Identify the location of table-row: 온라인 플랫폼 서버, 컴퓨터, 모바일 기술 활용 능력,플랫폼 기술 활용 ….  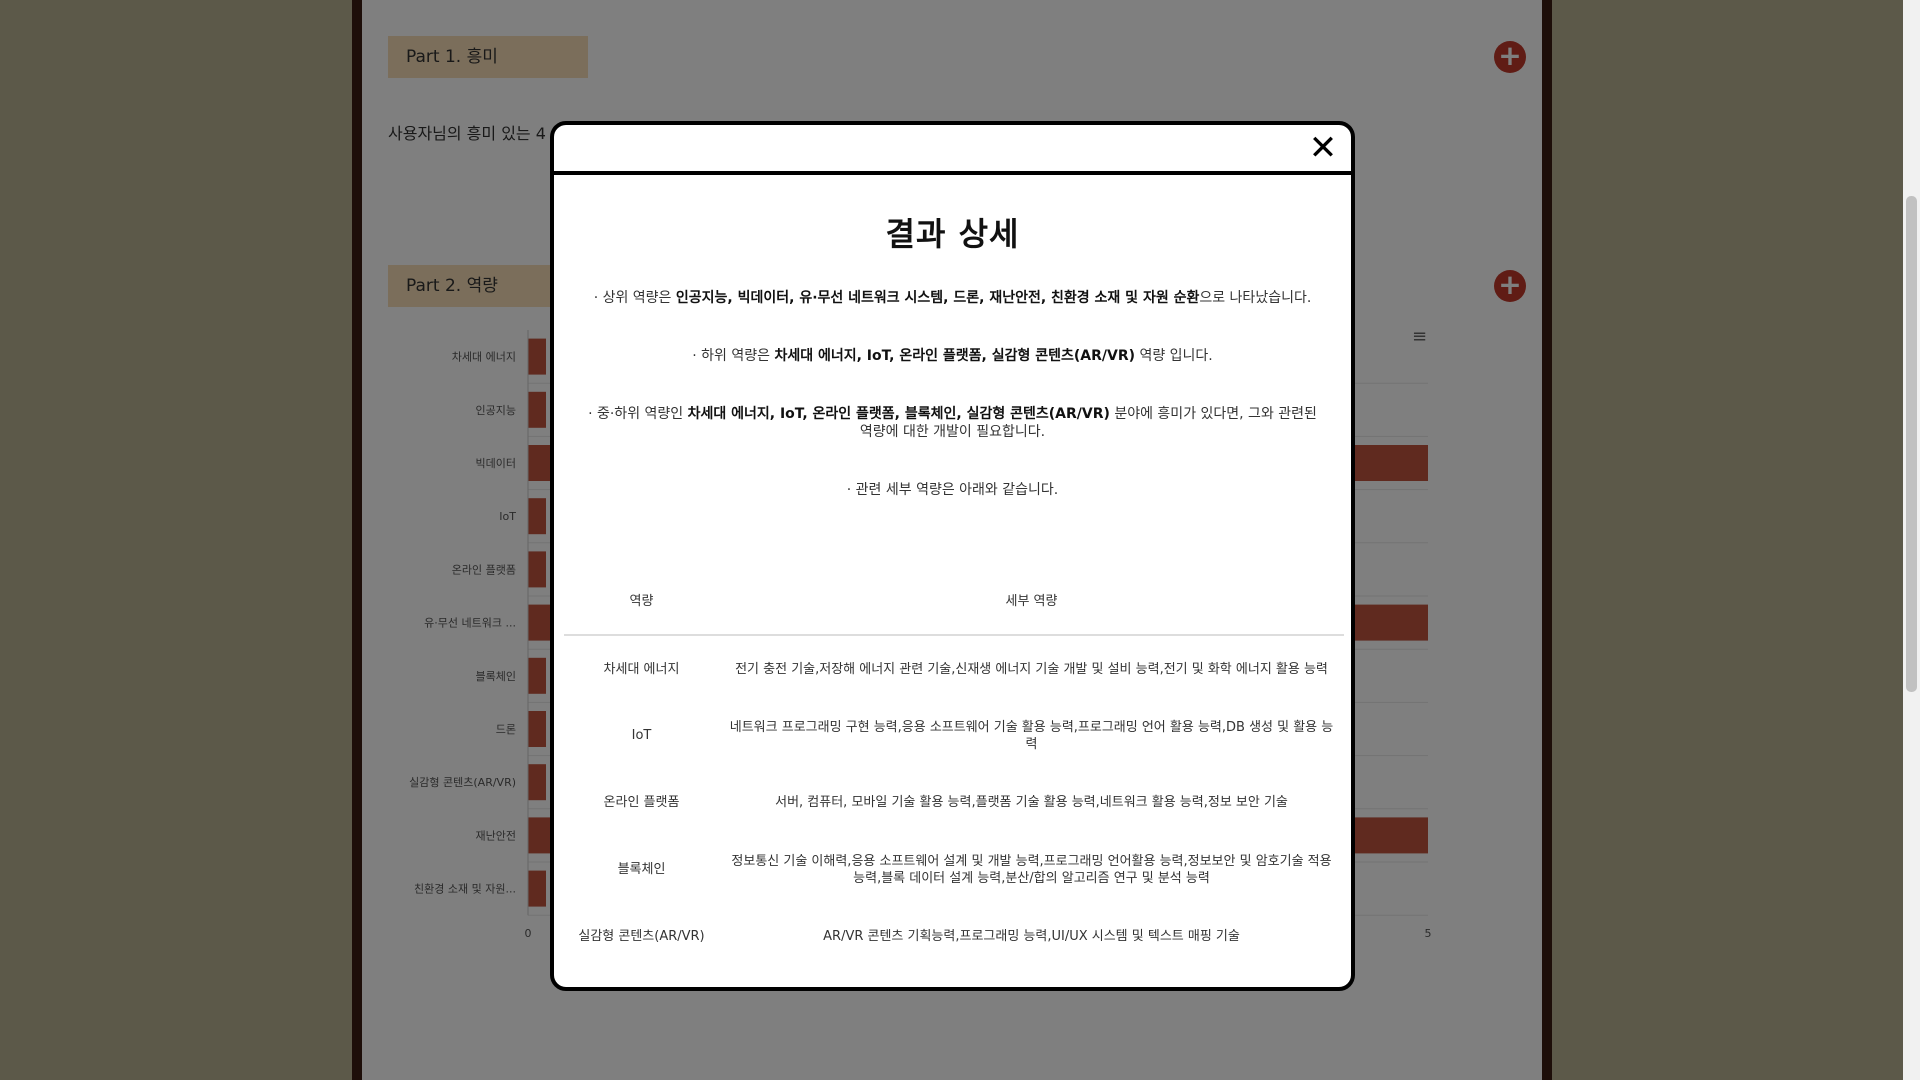
(954, 802).